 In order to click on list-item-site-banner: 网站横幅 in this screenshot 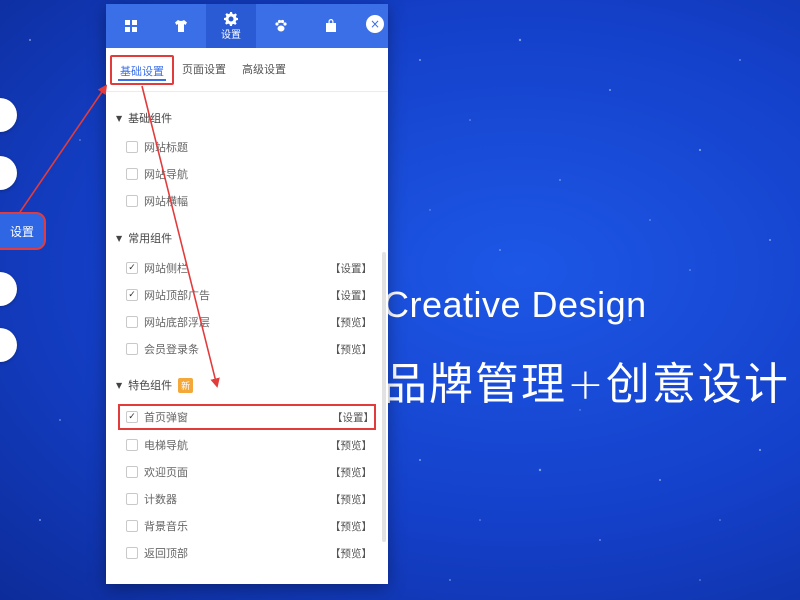, I will do `click(249, 201)`.